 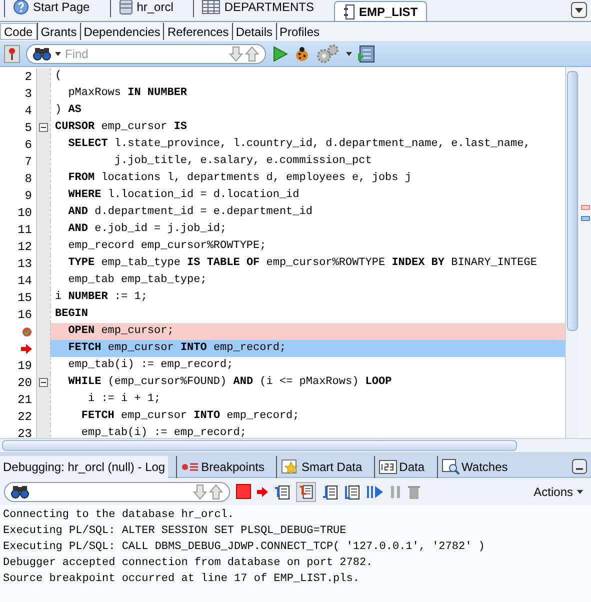 What do you see at coordinates (25, 213) in the screenshot?
I see `line-number: 10` at bounding box center [25, 213].